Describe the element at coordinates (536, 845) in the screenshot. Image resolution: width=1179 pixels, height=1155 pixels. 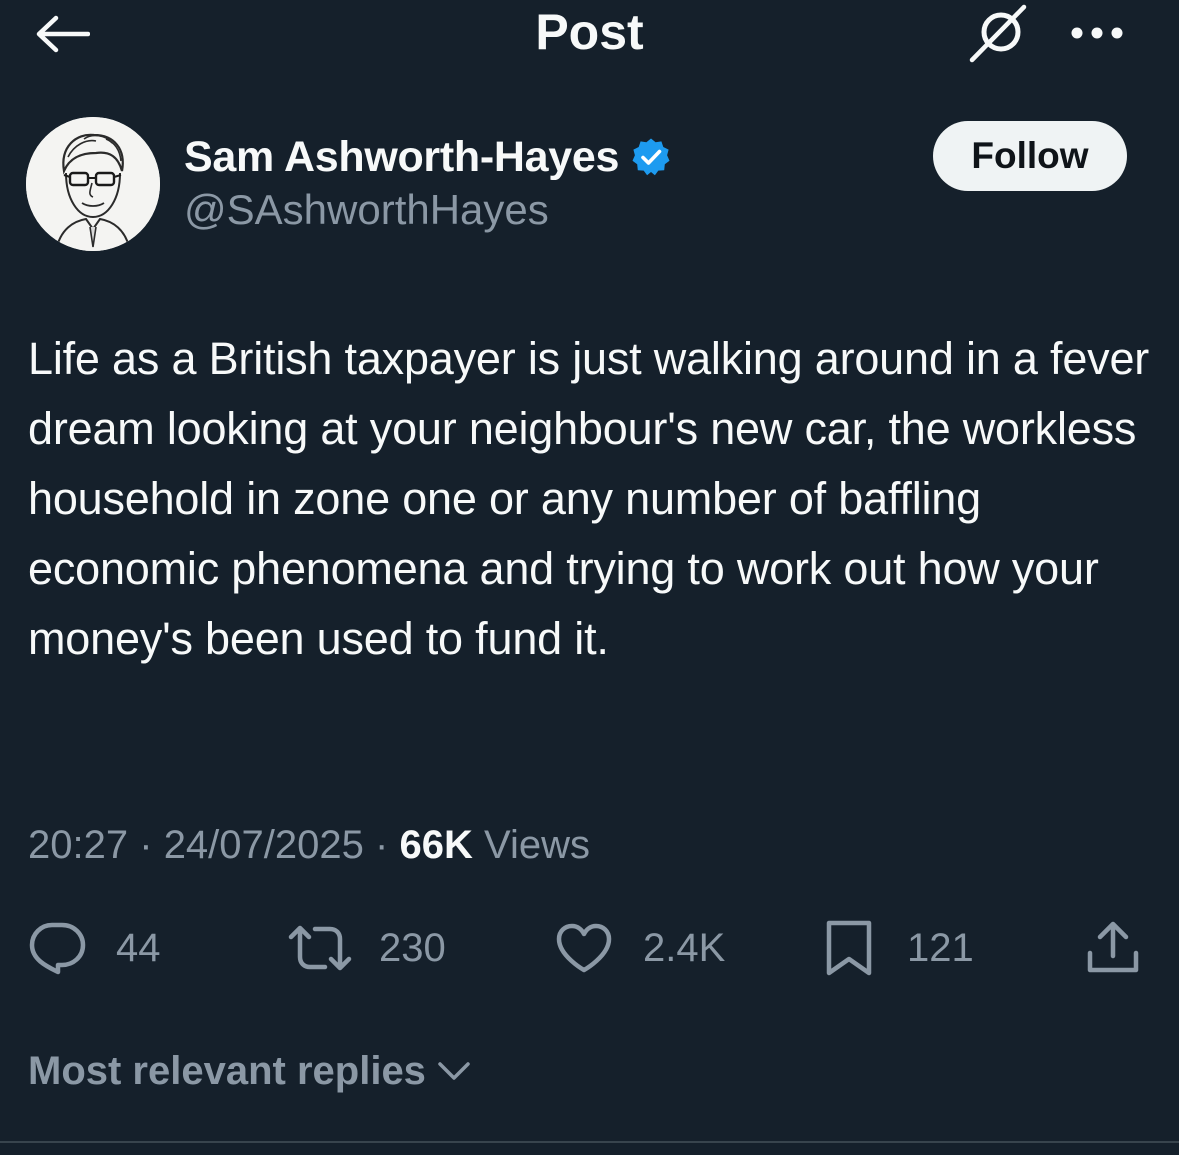
I see `views-label: Views` at that location.